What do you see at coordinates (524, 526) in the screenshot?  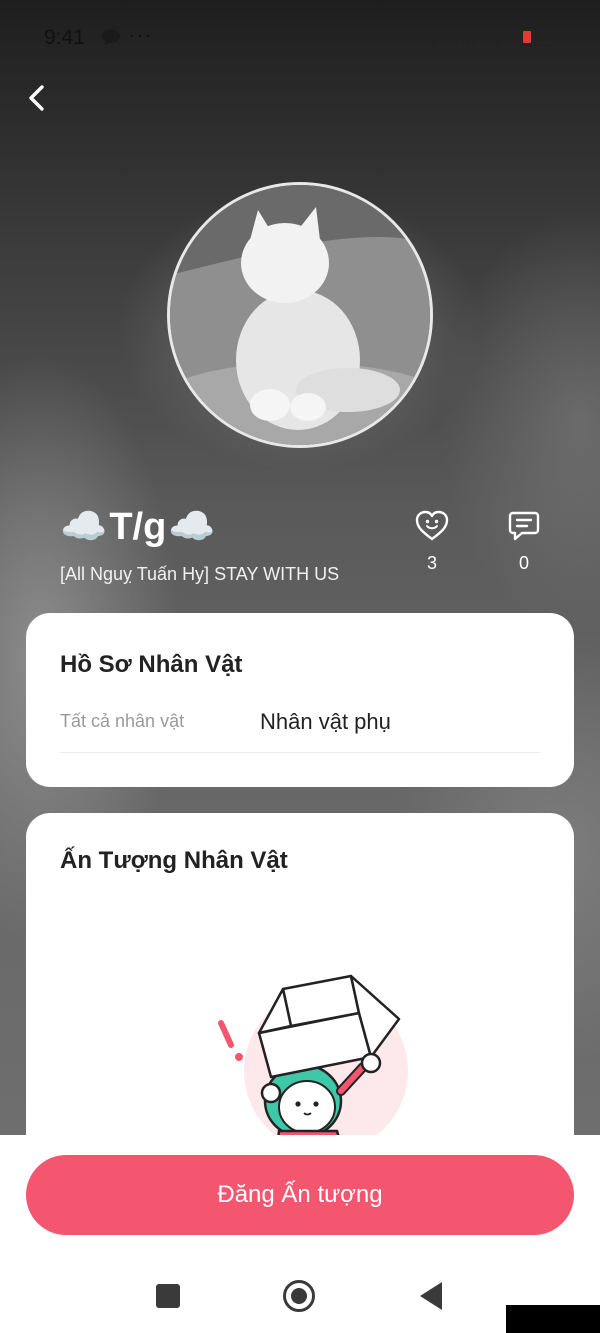 I see `comment-icon` at bounding box center [524, 526].